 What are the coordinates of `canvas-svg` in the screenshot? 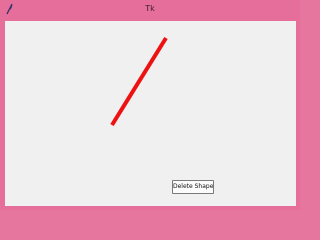 It's located at (139, 81).